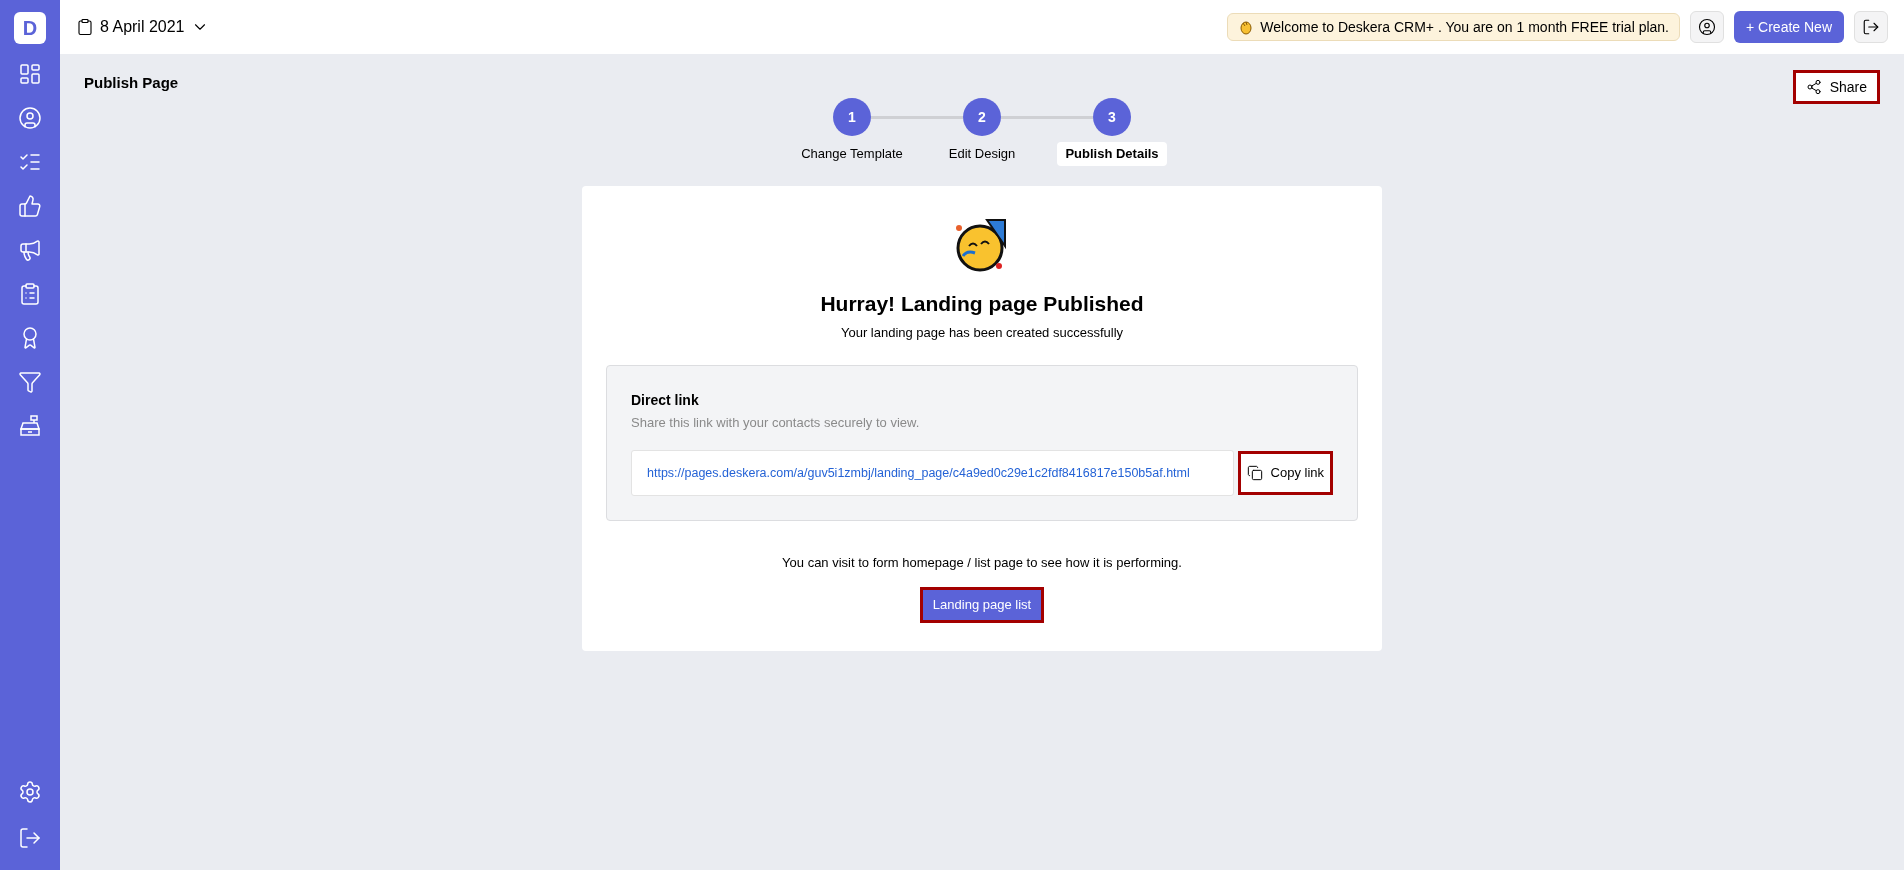 This screenshot has height=870, width=1904. What do you see at coordinates (30, 426) in the screenshot?
I see `cash-register-icon` at bounding box center [30, 426].